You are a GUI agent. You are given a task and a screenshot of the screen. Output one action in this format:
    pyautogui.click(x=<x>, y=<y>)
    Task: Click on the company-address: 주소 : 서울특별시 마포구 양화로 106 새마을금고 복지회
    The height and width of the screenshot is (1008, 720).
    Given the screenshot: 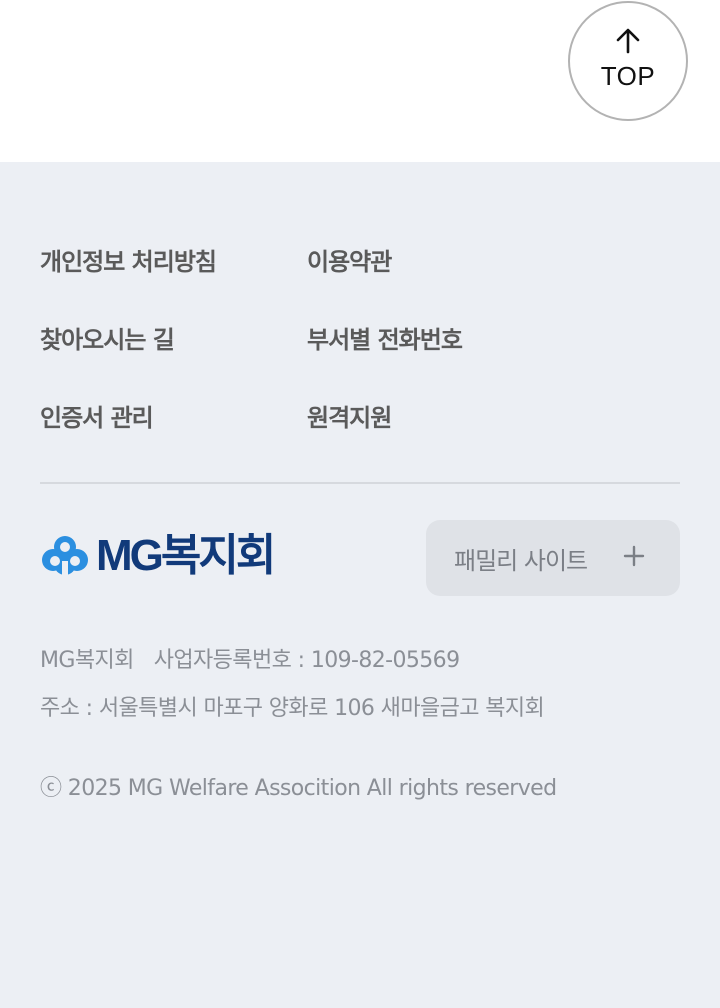 What is the action you would take?
    pyautogui.click(x=292, y=708)
    